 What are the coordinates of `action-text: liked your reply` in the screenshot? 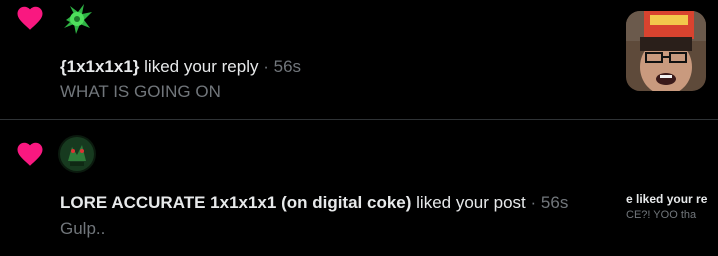 It's located at (201, 66).